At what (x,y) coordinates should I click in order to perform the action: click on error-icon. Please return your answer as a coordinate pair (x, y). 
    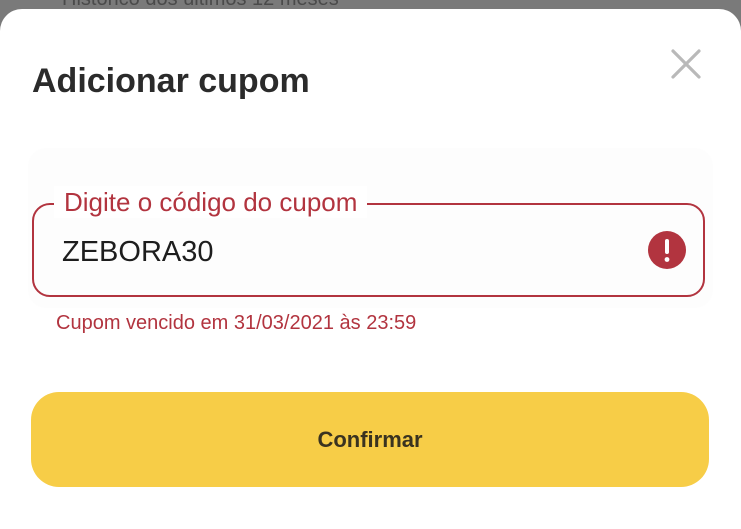
    Looking at the image, I should click on (667, 250).